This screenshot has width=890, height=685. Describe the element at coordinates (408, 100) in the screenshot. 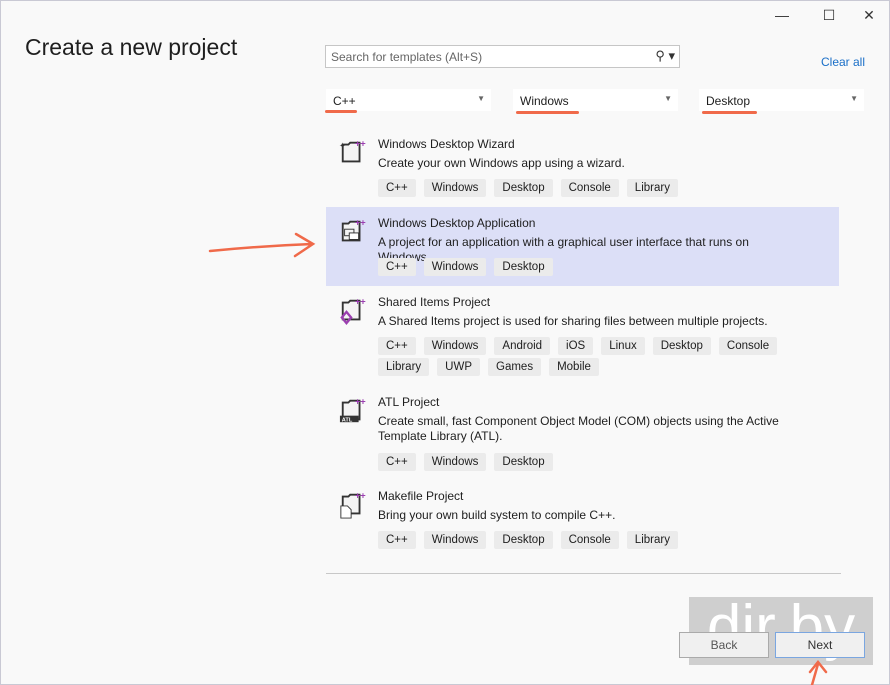

I see `language-dropdown: C++ ▼` at that location.